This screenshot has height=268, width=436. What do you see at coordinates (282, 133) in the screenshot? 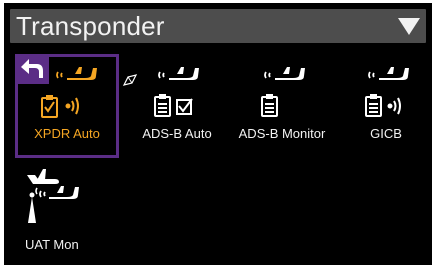
I see `tile-label: ADS-B Monitor` at bounding box center [282, 133].